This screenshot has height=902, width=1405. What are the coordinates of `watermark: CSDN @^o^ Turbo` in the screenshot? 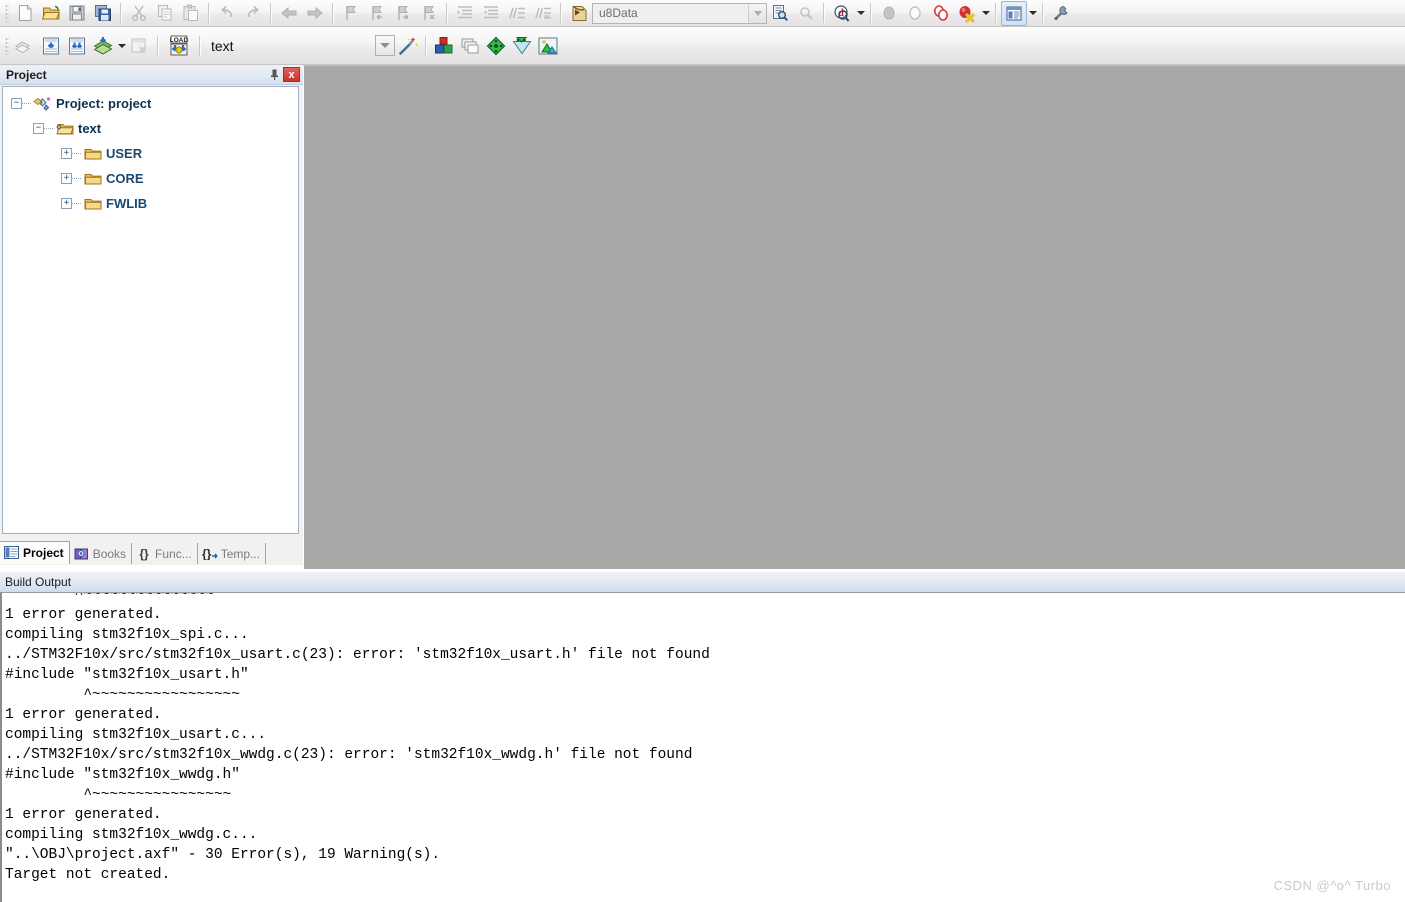 It's located at (1332, 885).